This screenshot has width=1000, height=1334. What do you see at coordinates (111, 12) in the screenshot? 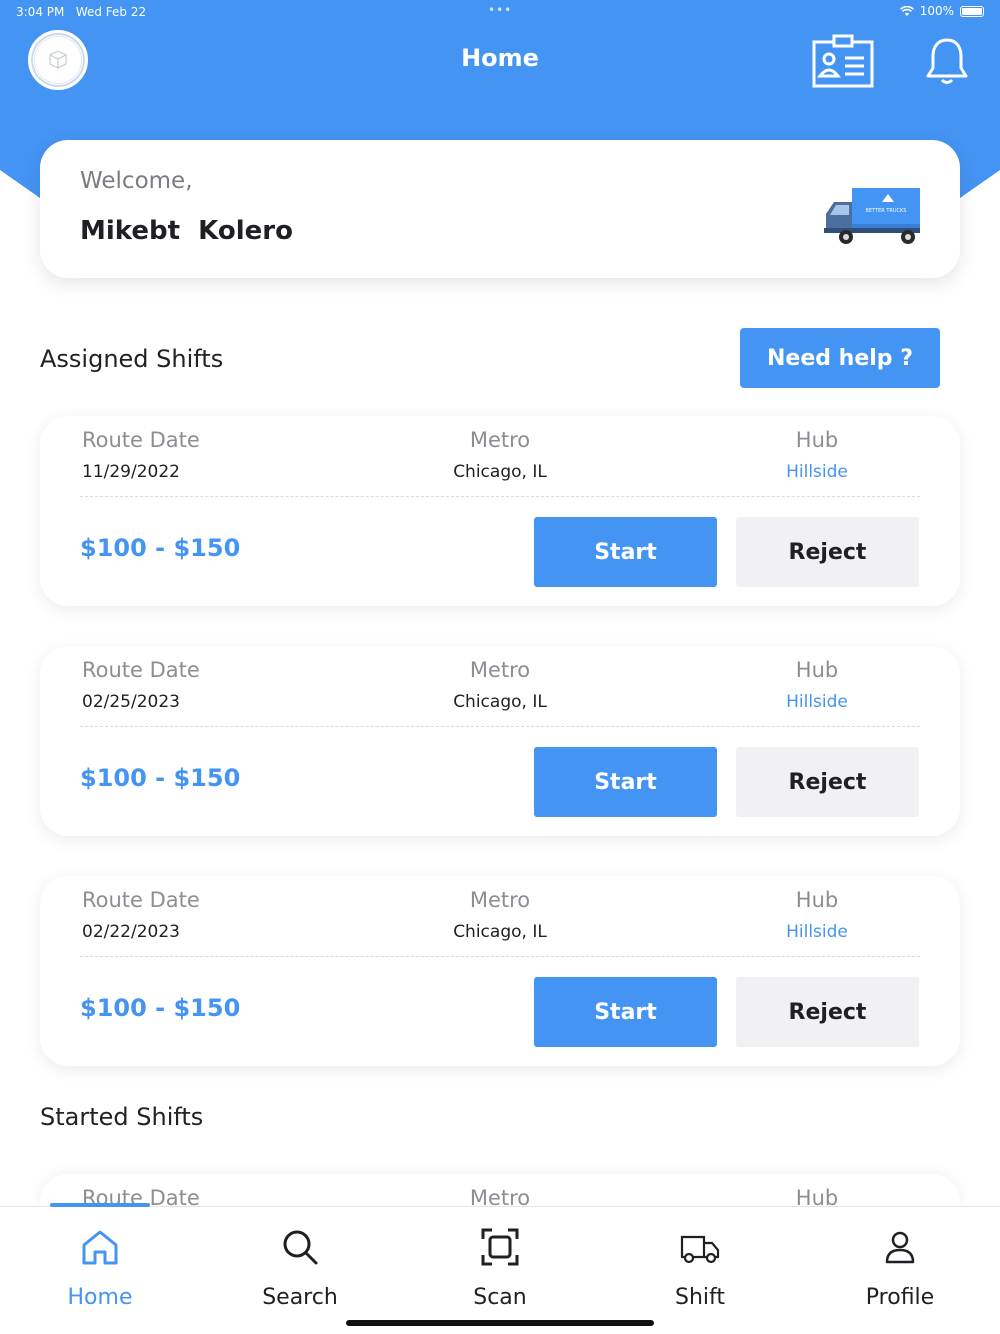
I see `status-date: Wed Feb 22` at bounding box center [111, 12].